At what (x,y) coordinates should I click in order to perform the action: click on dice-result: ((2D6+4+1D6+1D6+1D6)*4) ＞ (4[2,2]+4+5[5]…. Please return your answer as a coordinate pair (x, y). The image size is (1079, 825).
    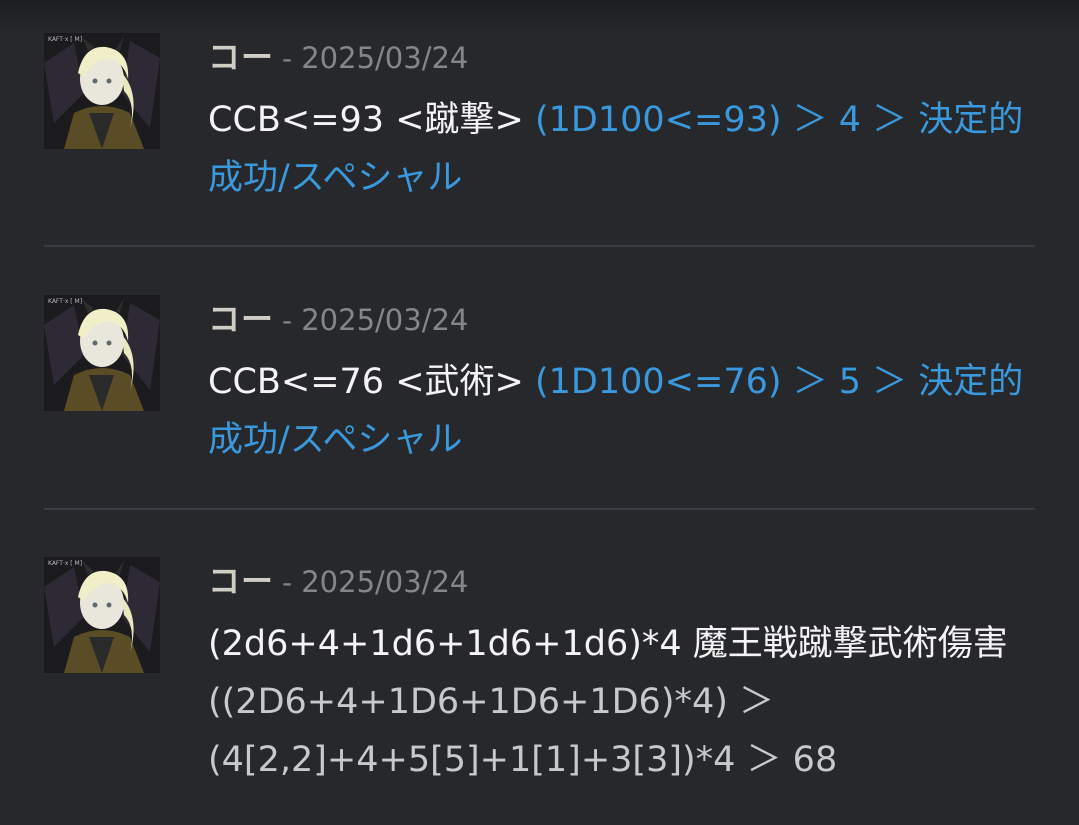
    Looking at the image, I should click on (523, 731).